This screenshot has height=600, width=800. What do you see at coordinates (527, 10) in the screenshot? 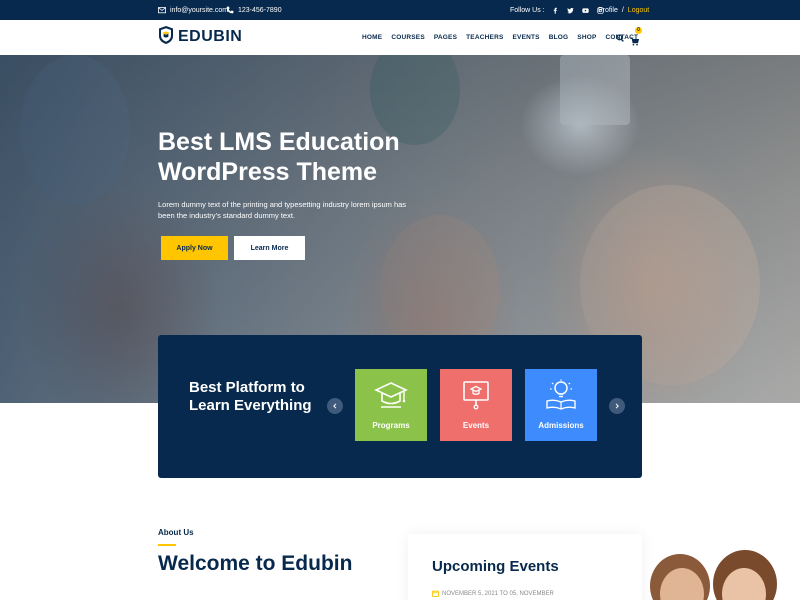
I see `follow-label: Follow Us :` at bounding box center [527, 10].